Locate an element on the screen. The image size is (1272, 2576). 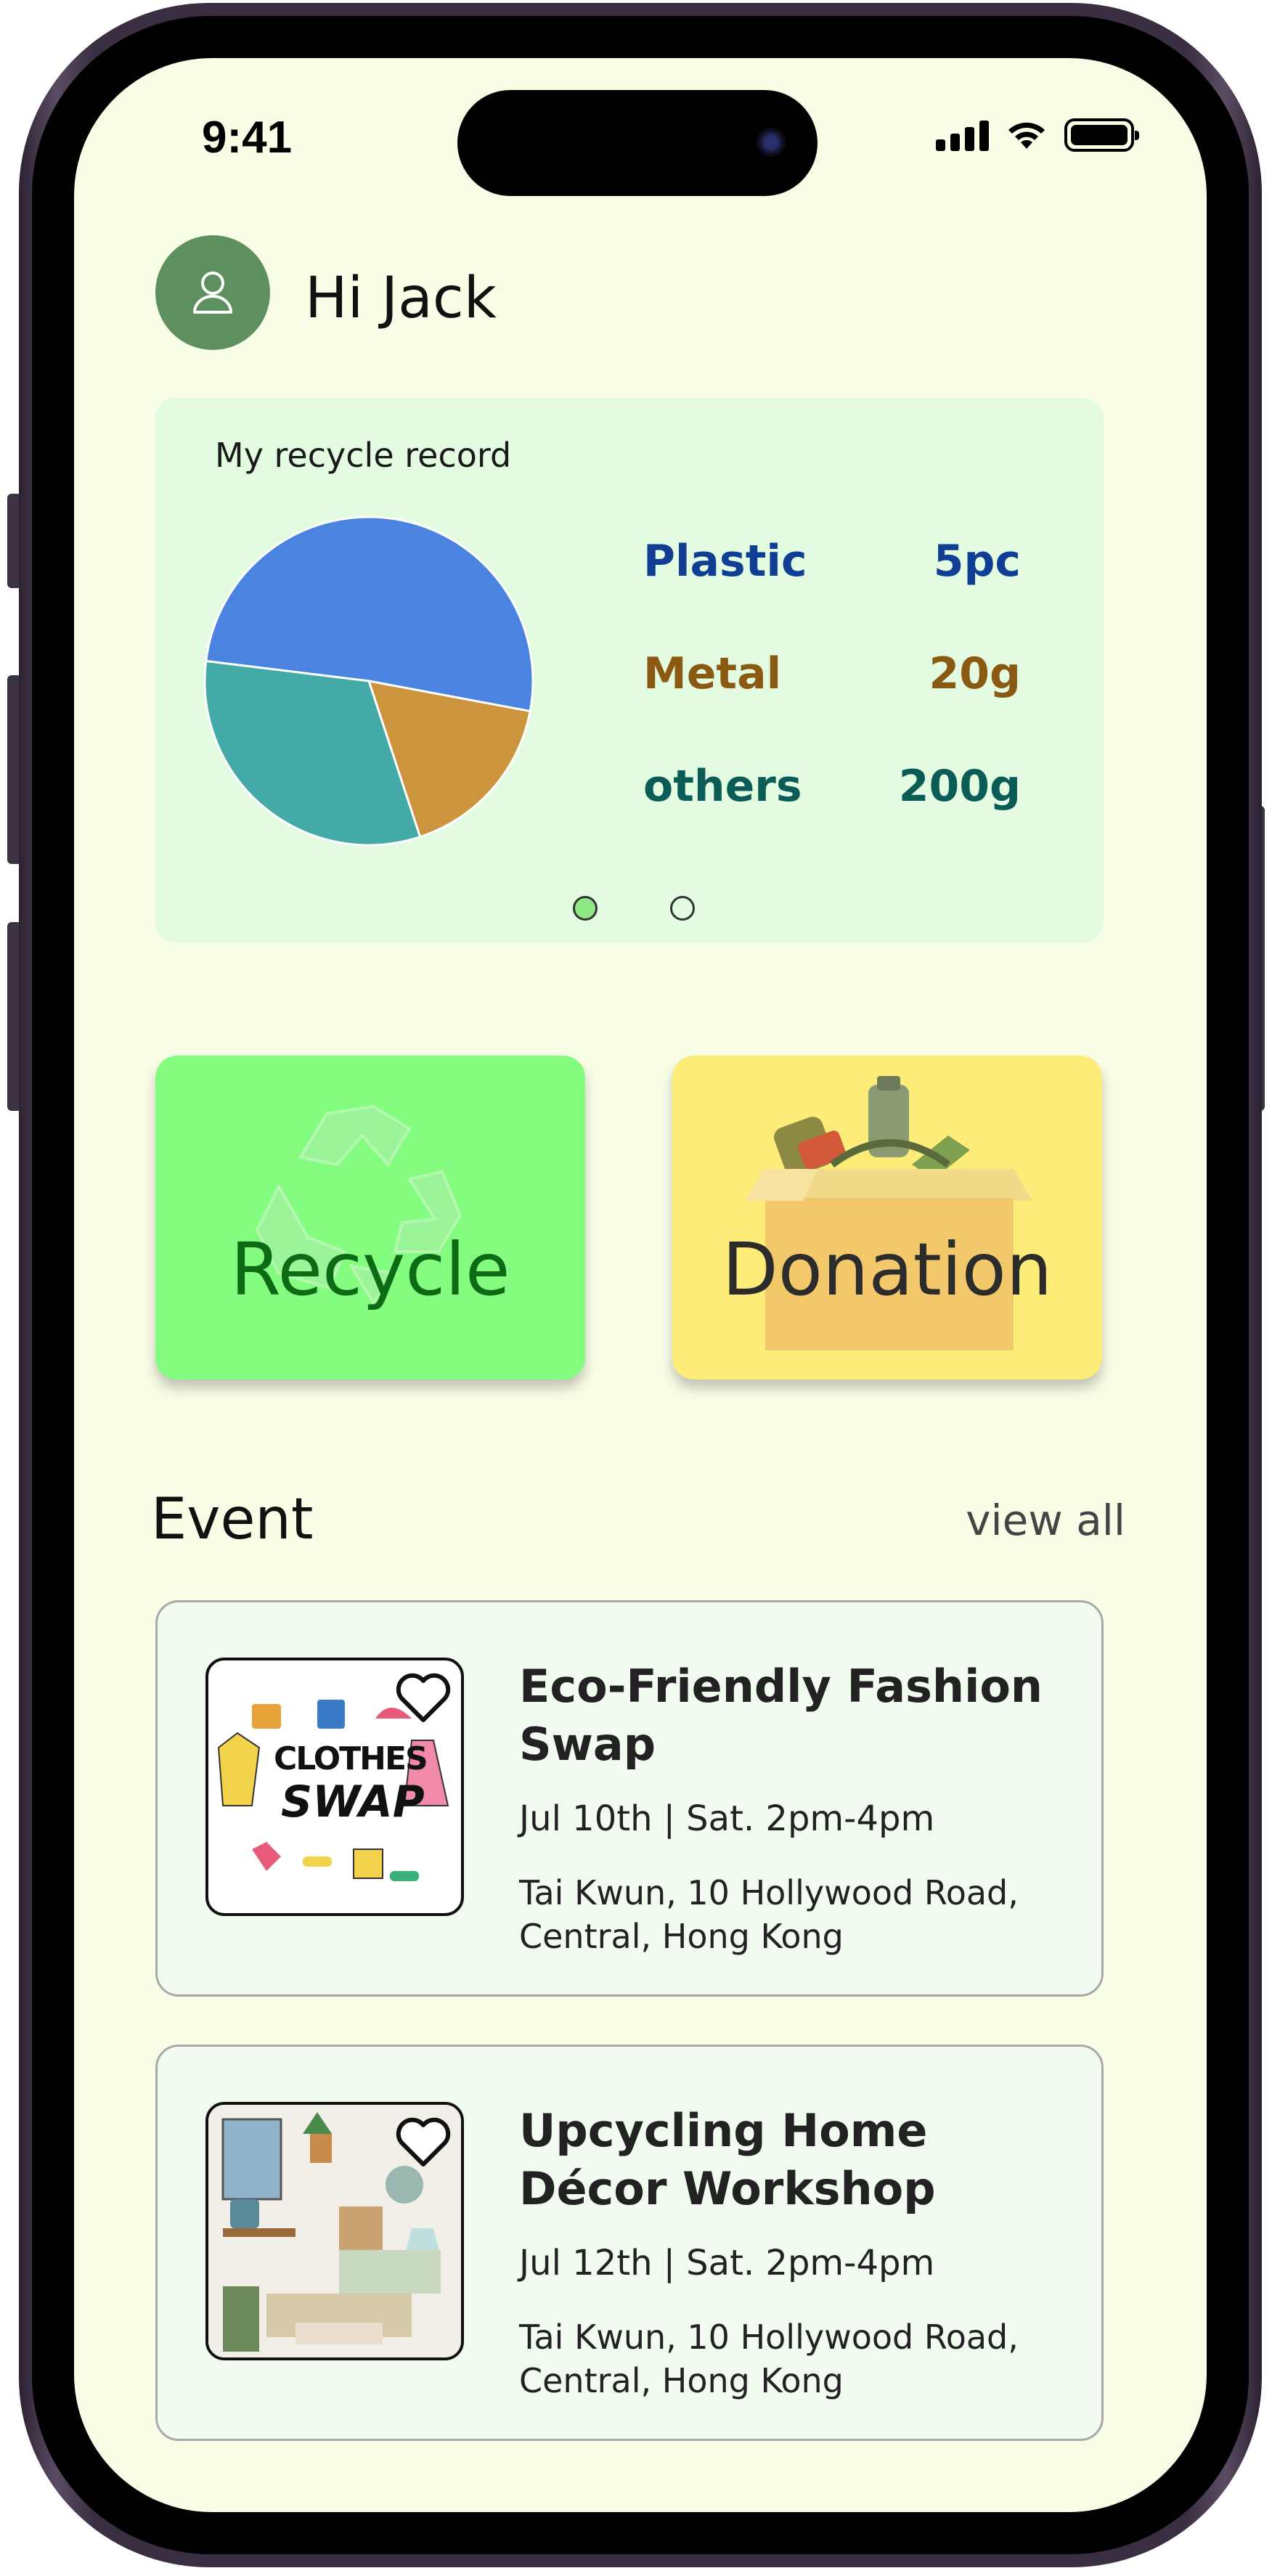
recycle-pie-chart is located at coordinates (368, 681).